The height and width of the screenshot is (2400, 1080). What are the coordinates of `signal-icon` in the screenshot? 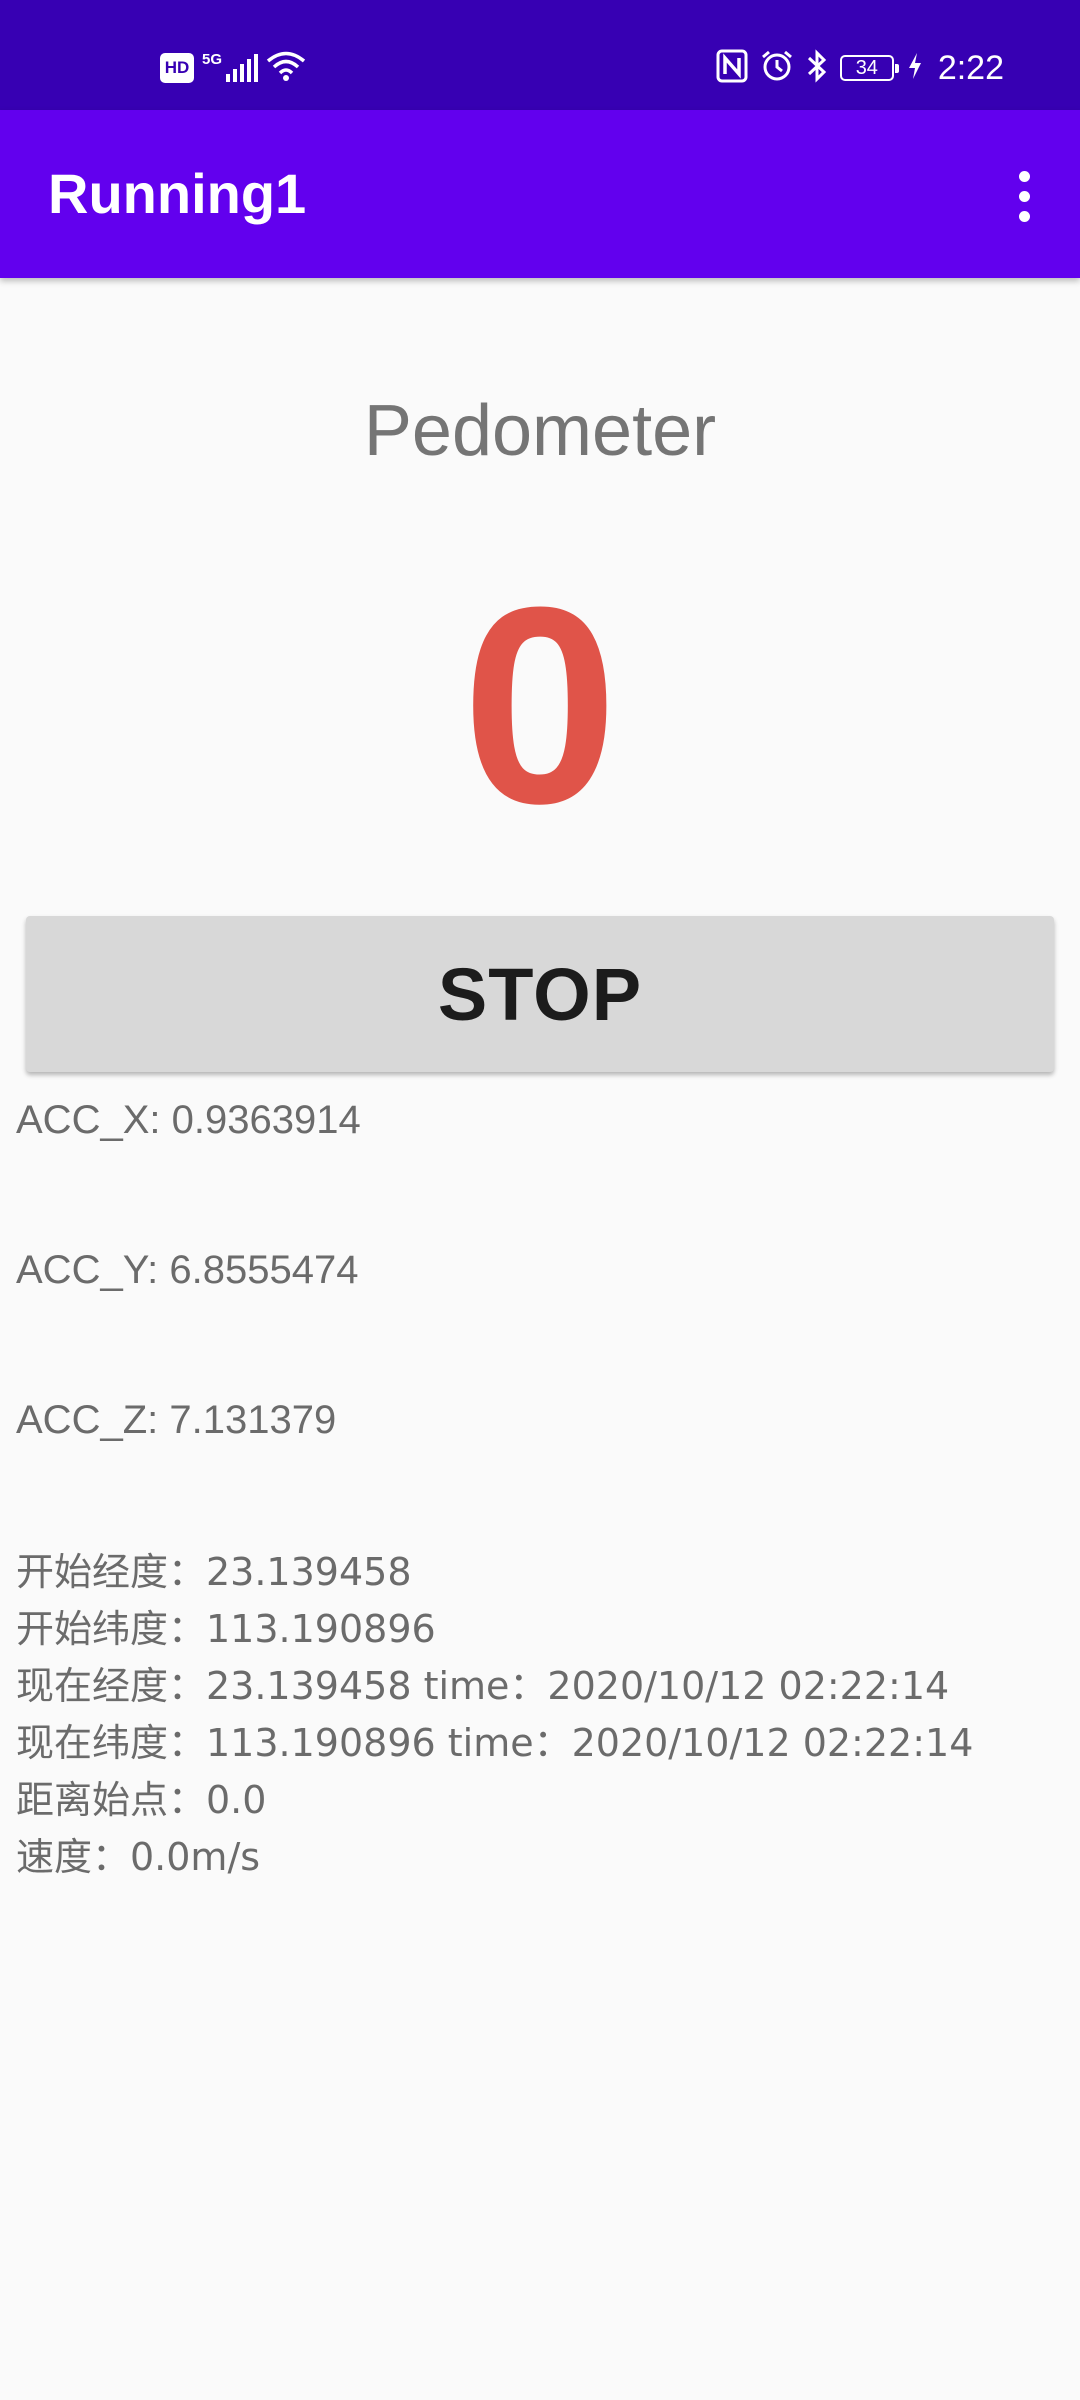 It's located at (242, 68).